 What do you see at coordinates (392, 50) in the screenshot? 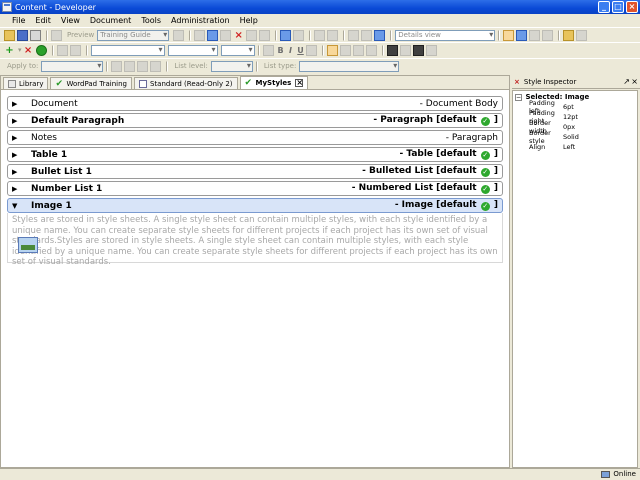
I see `border-icon` at bounding box center [392, 50].